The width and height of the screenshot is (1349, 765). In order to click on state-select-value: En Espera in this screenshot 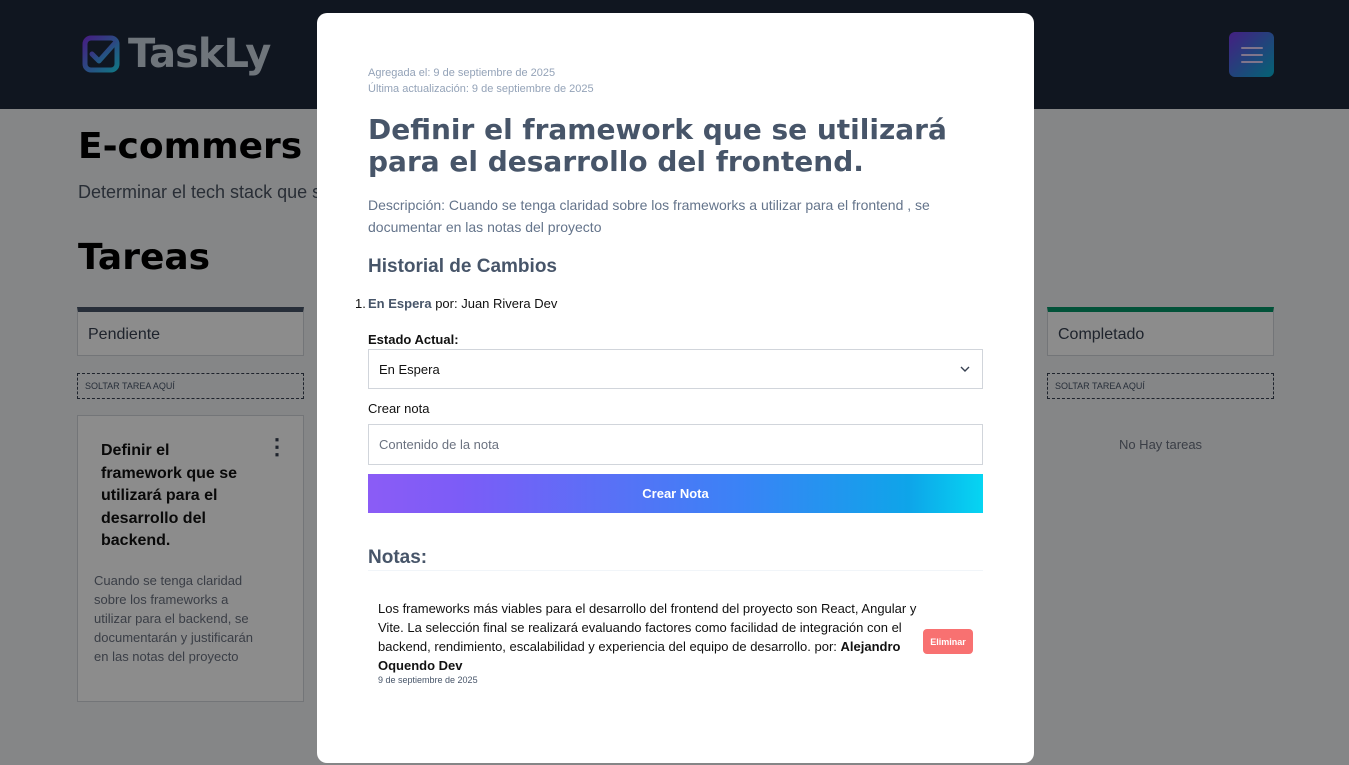, I will do `click(409, 369)`.